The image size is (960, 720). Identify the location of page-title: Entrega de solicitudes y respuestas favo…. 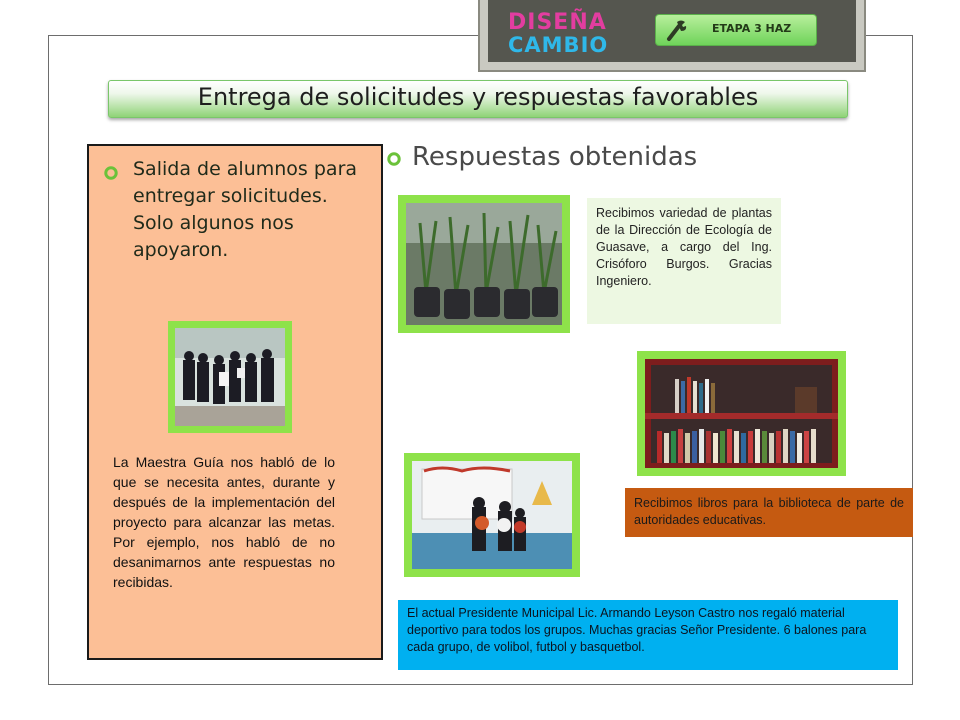
(478, 97).